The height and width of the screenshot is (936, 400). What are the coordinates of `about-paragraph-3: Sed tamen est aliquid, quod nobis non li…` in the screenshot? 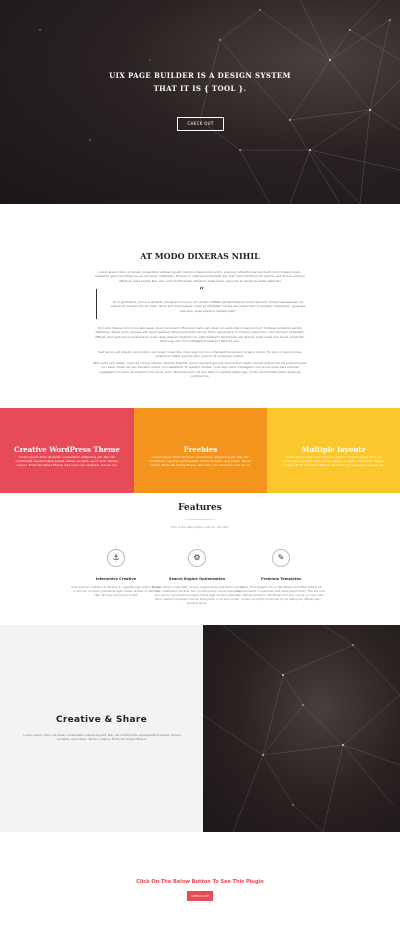 It's located at (200, 354).